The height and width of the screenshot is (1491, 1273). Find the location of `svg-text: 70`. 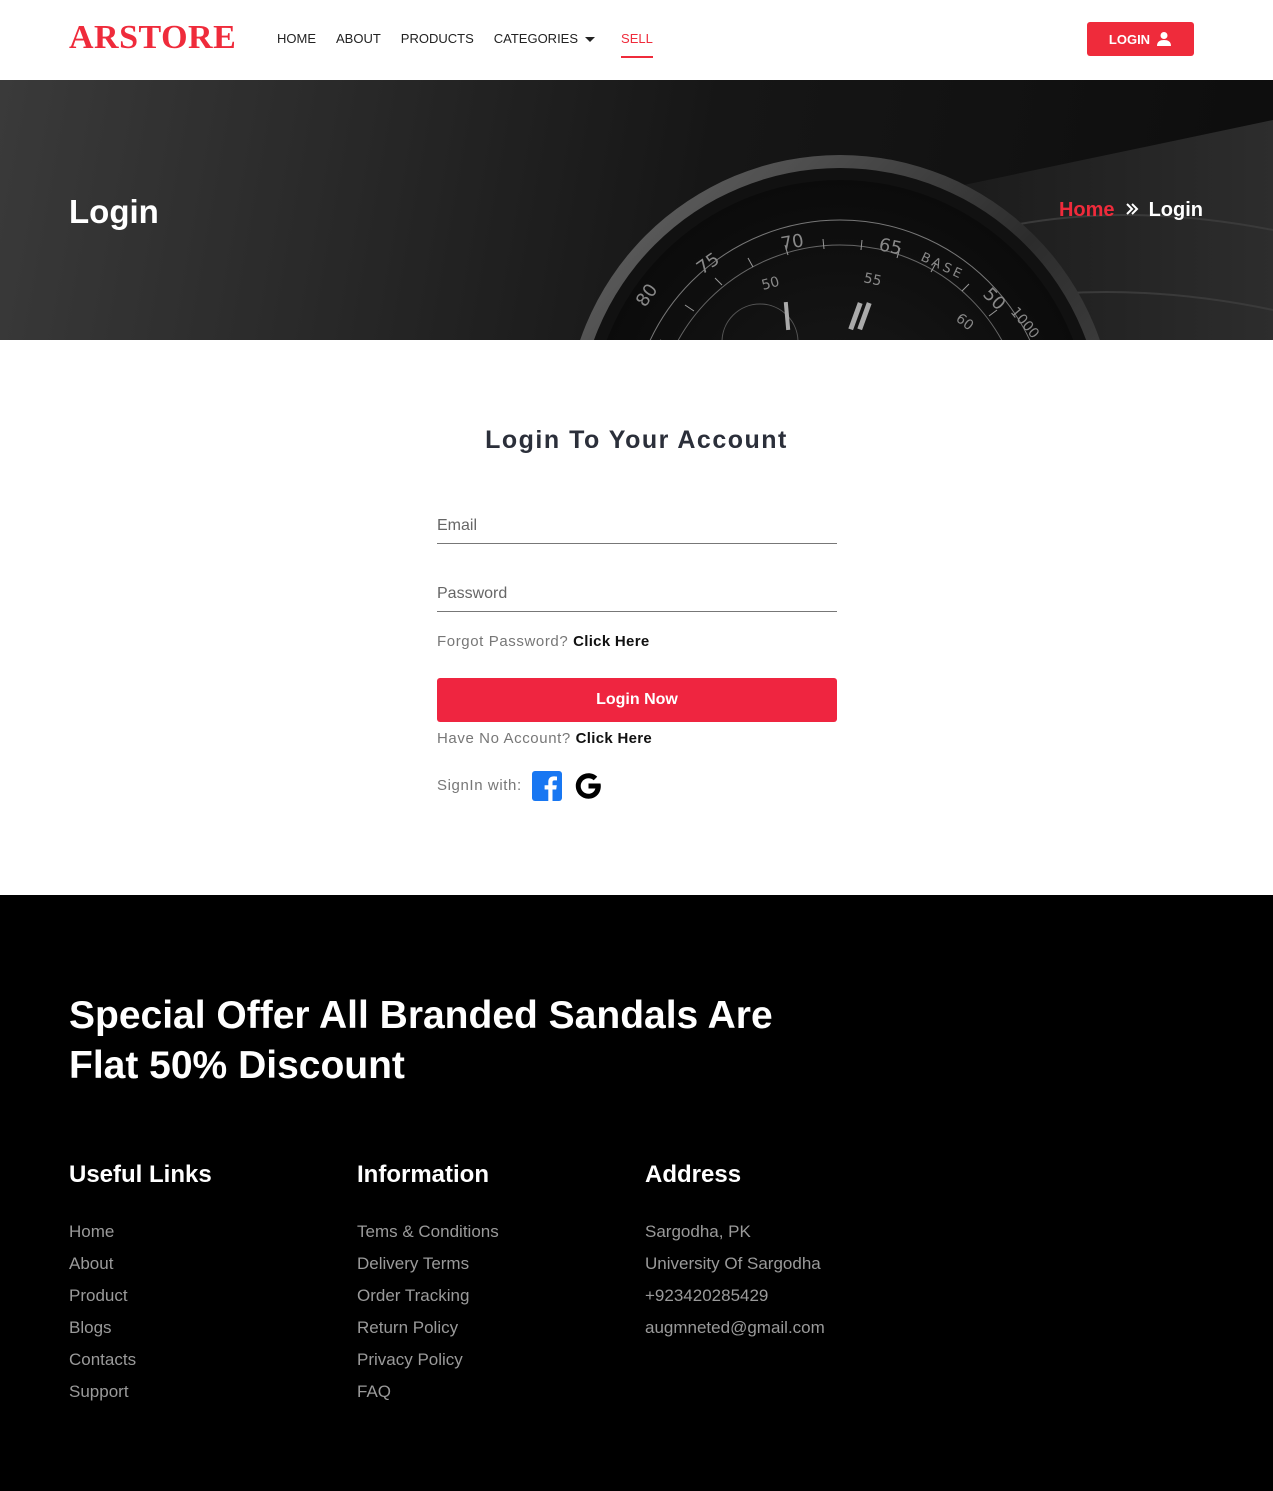

svg-text: 70 is located at coordinates (792, 242).